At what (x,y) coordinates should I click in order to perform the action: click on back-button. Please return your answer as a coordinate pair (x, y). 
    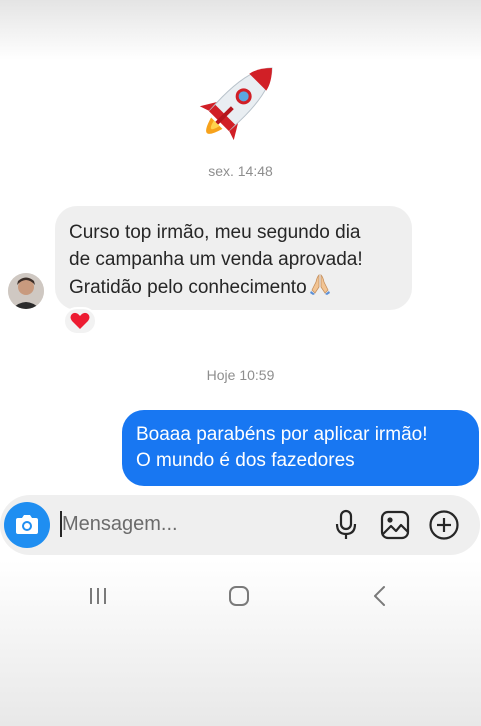
    Looking at the image, I should click on (380, 596).